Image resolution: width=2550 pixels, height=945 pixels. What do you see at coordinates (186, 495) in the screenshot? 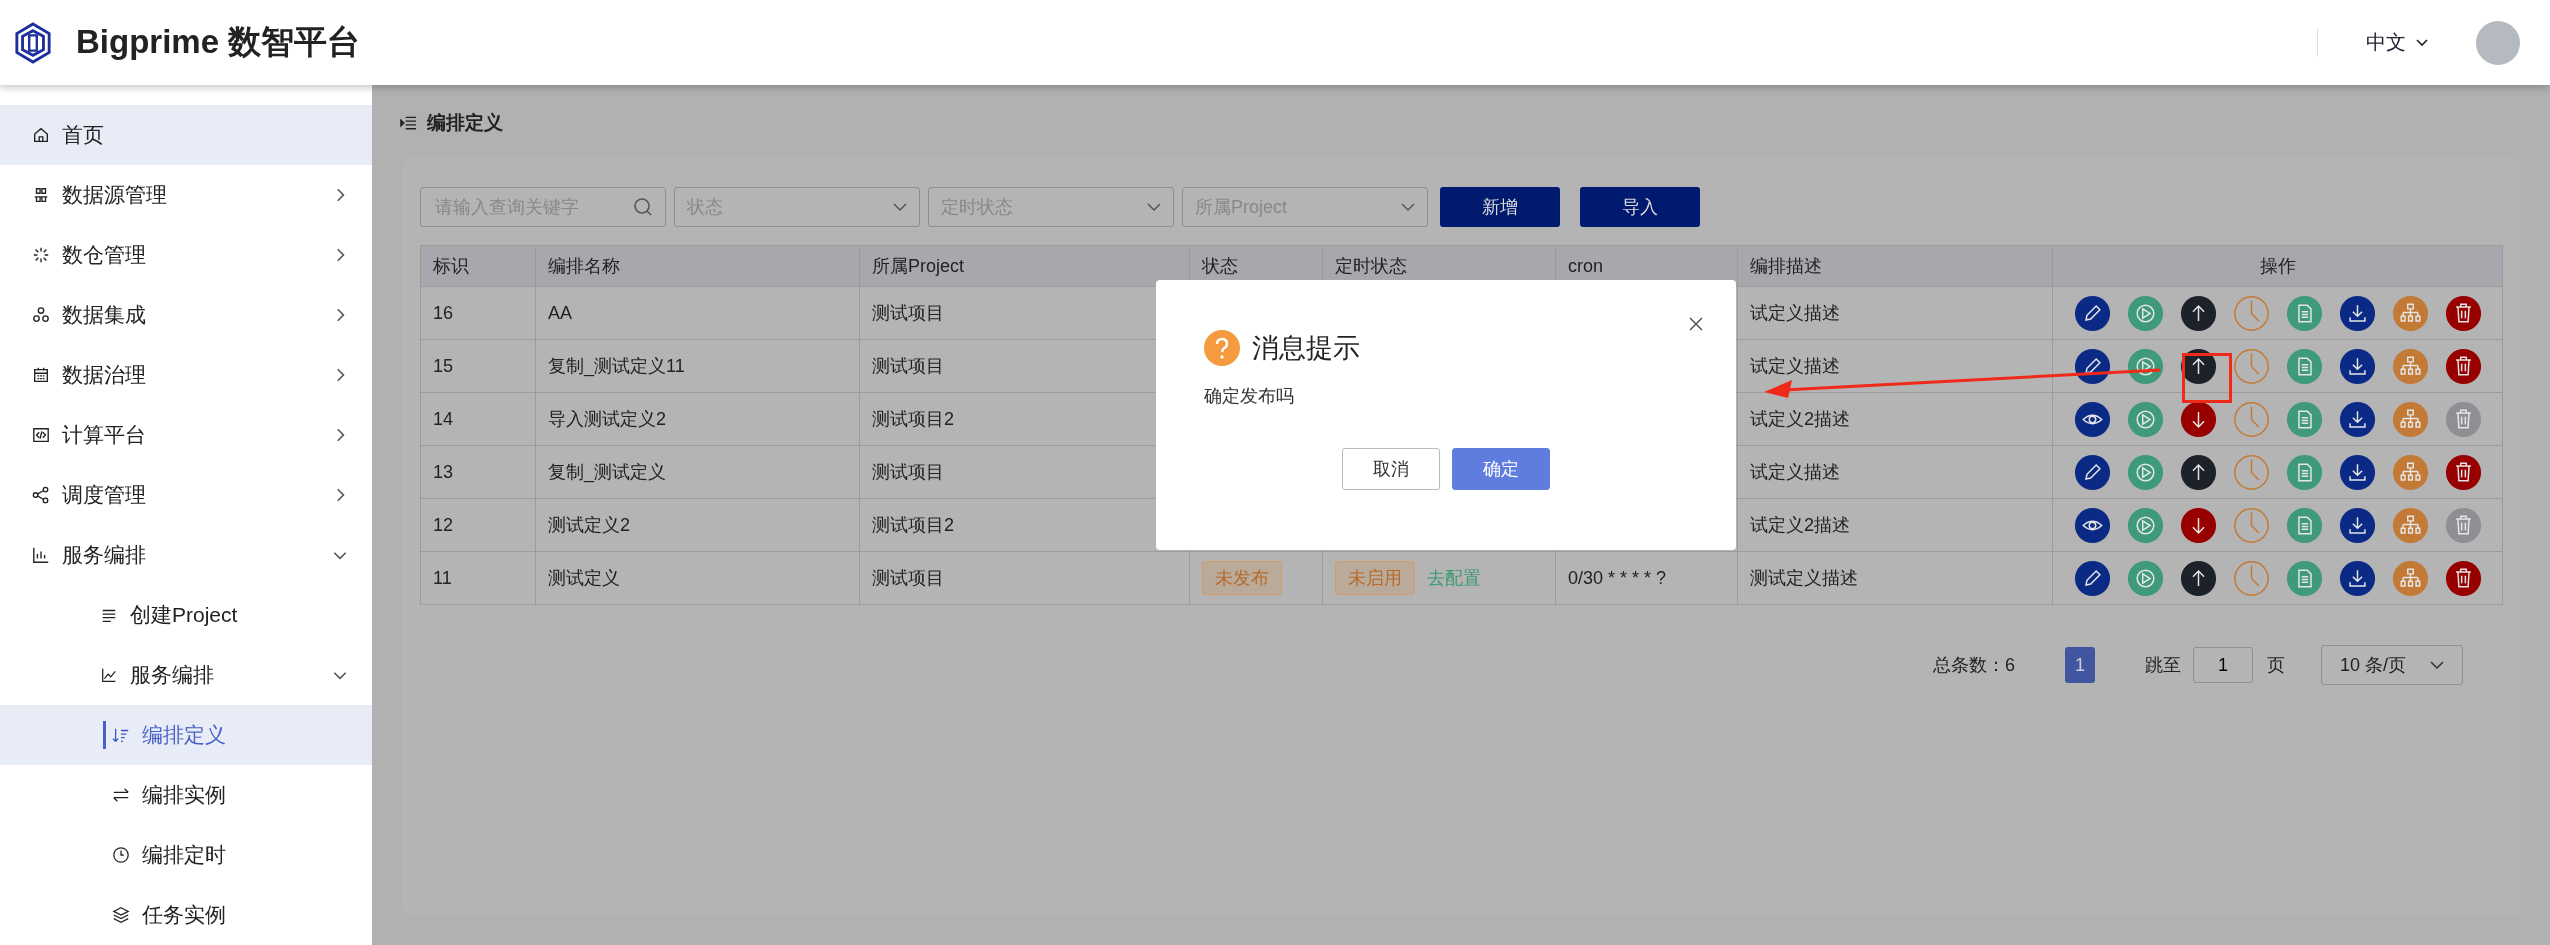
I see `menu-item: 调度管理` at bounding box center [186, 495].